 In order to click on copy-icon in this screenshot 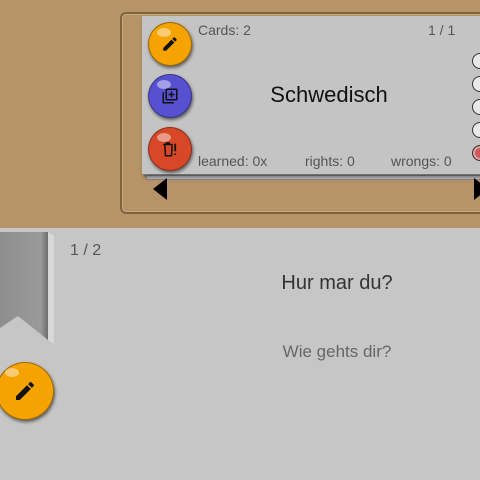, I will do `click(170, 96)`.